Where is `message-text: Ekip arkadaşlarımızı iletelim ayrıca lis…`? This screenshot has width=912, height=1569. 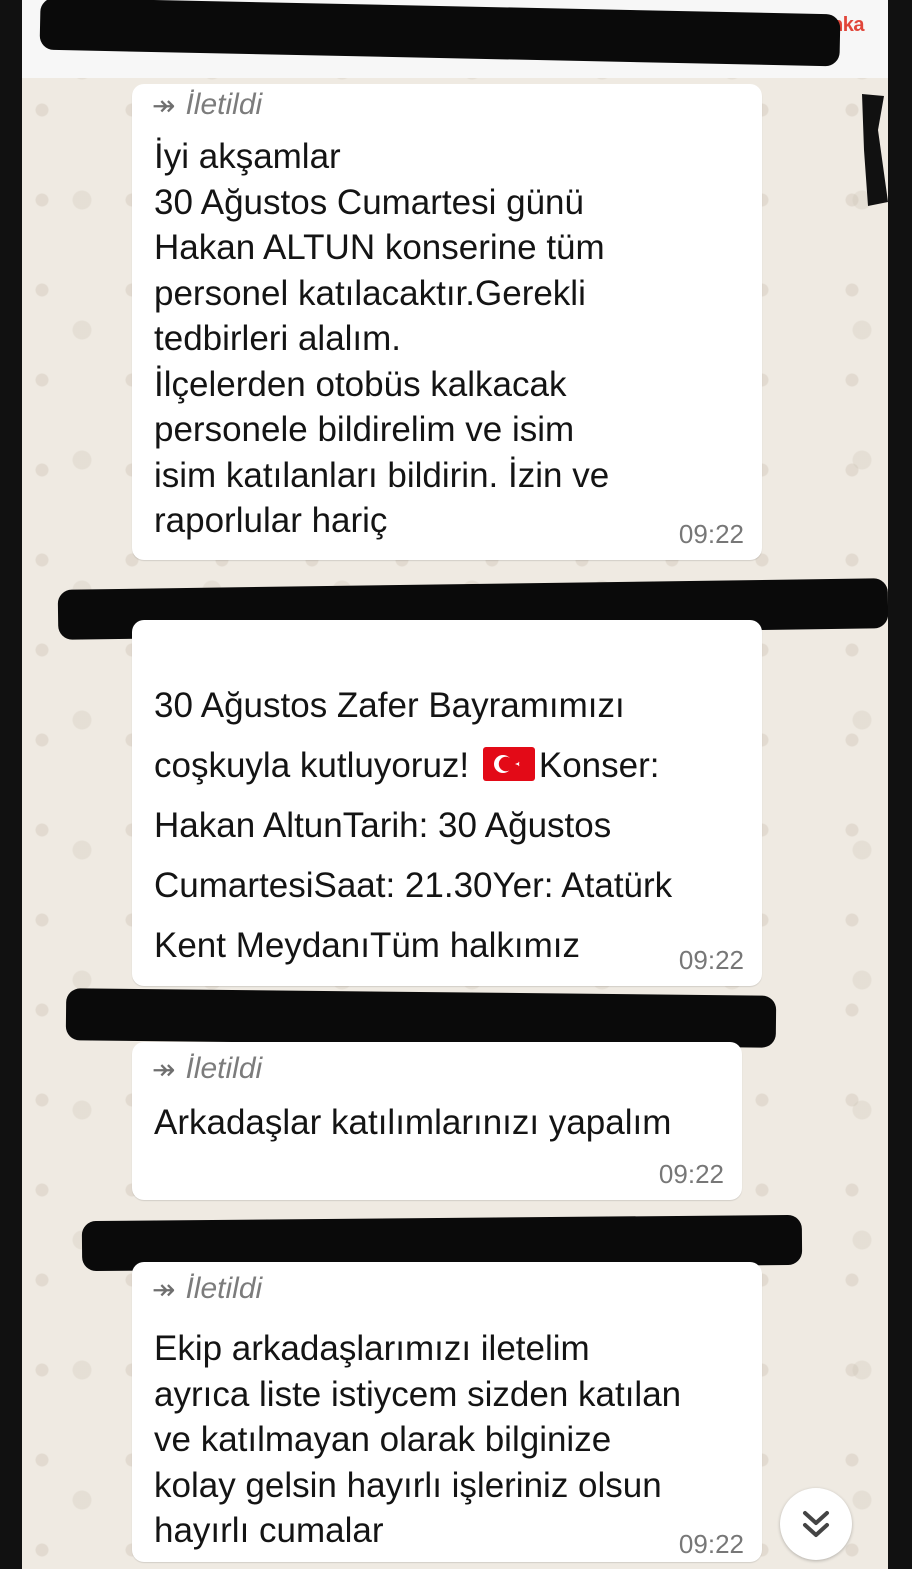 message-text: Ekip arkadaşlarımızı iletelim ayrıca lis… is located at coordinates (418, 1439).